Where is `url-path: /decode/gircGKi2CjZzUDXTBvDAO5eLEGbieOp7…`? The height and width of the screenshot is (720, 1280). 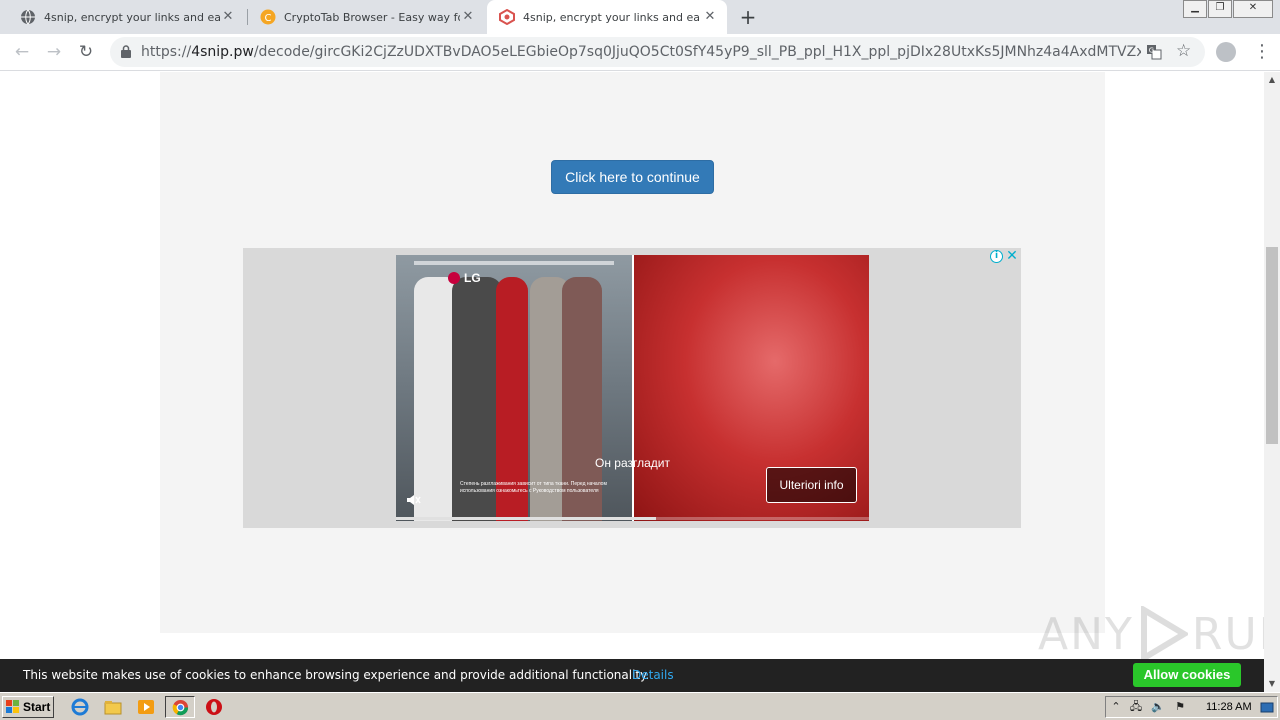
url-path: /decode/gircGKi2CjZzUDXTBvDAO5eLEGbieOp7… is located at coordinates (697, 52).